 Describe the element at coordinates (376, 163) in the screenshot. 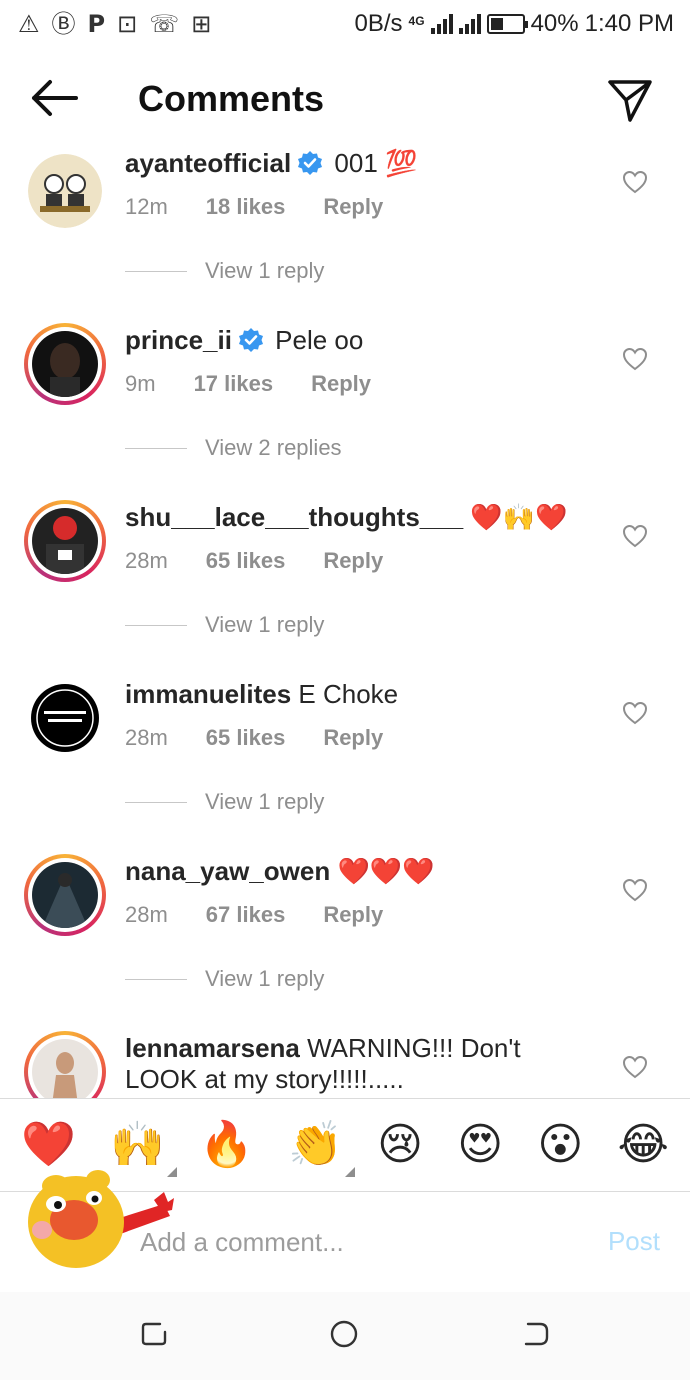

I see `comment-text: 001 💯` at that location.